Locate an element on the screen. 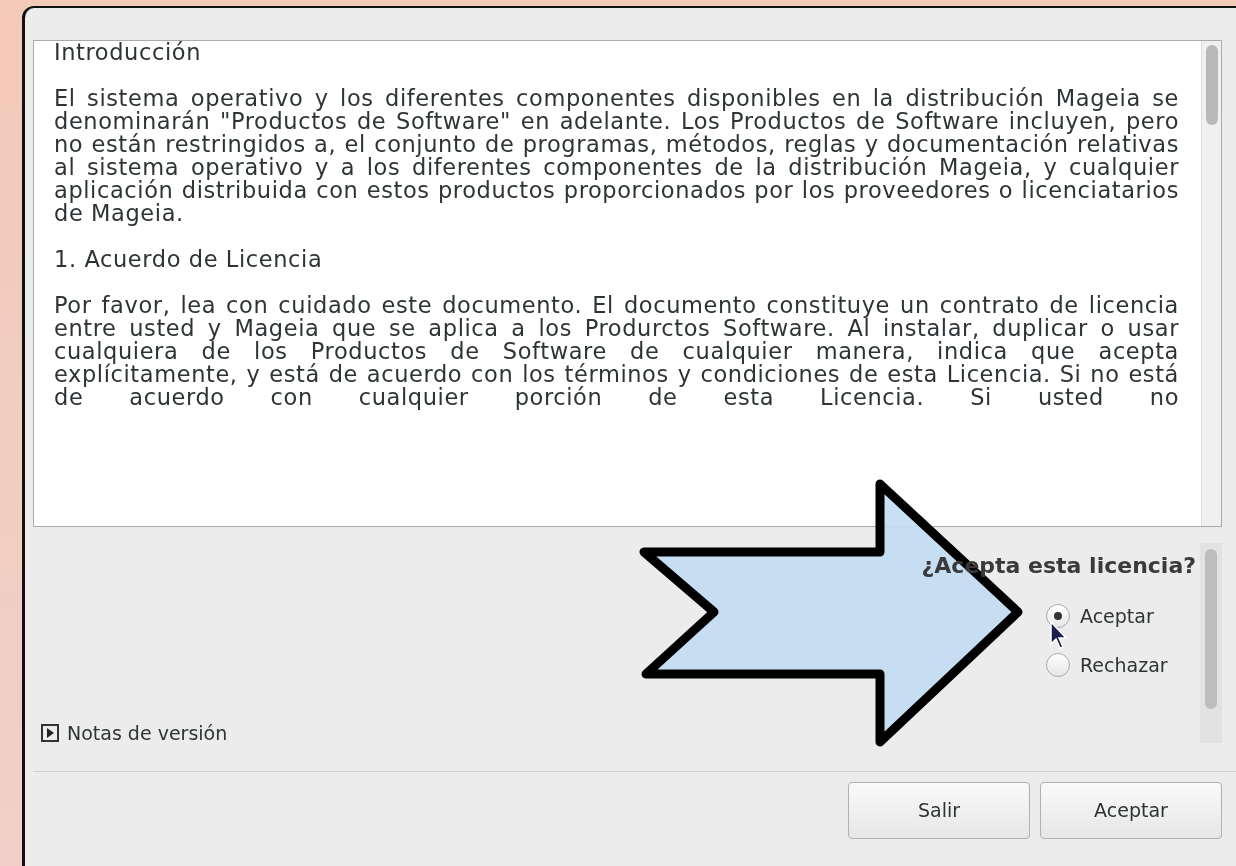 The image size is (1236, 866). mouse-pointer-icon is located at coordinates (1059, 635).